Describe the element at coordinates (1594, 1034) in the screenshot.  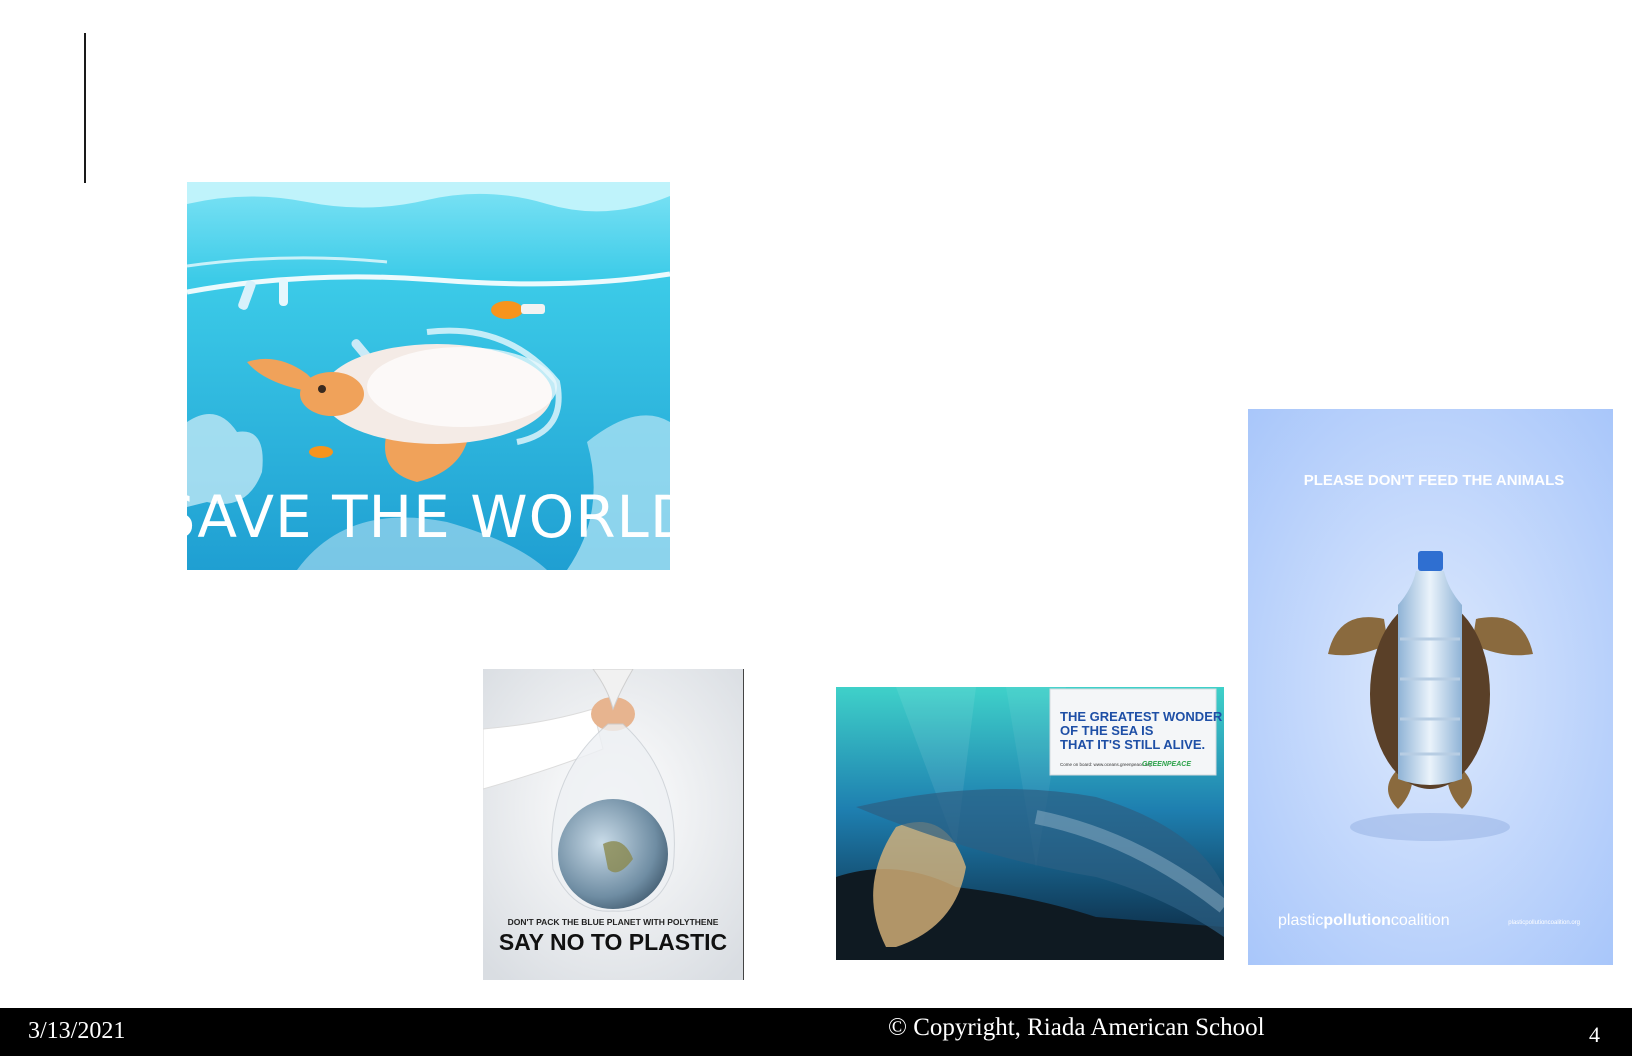
I see `slide-number: 4` at that location.